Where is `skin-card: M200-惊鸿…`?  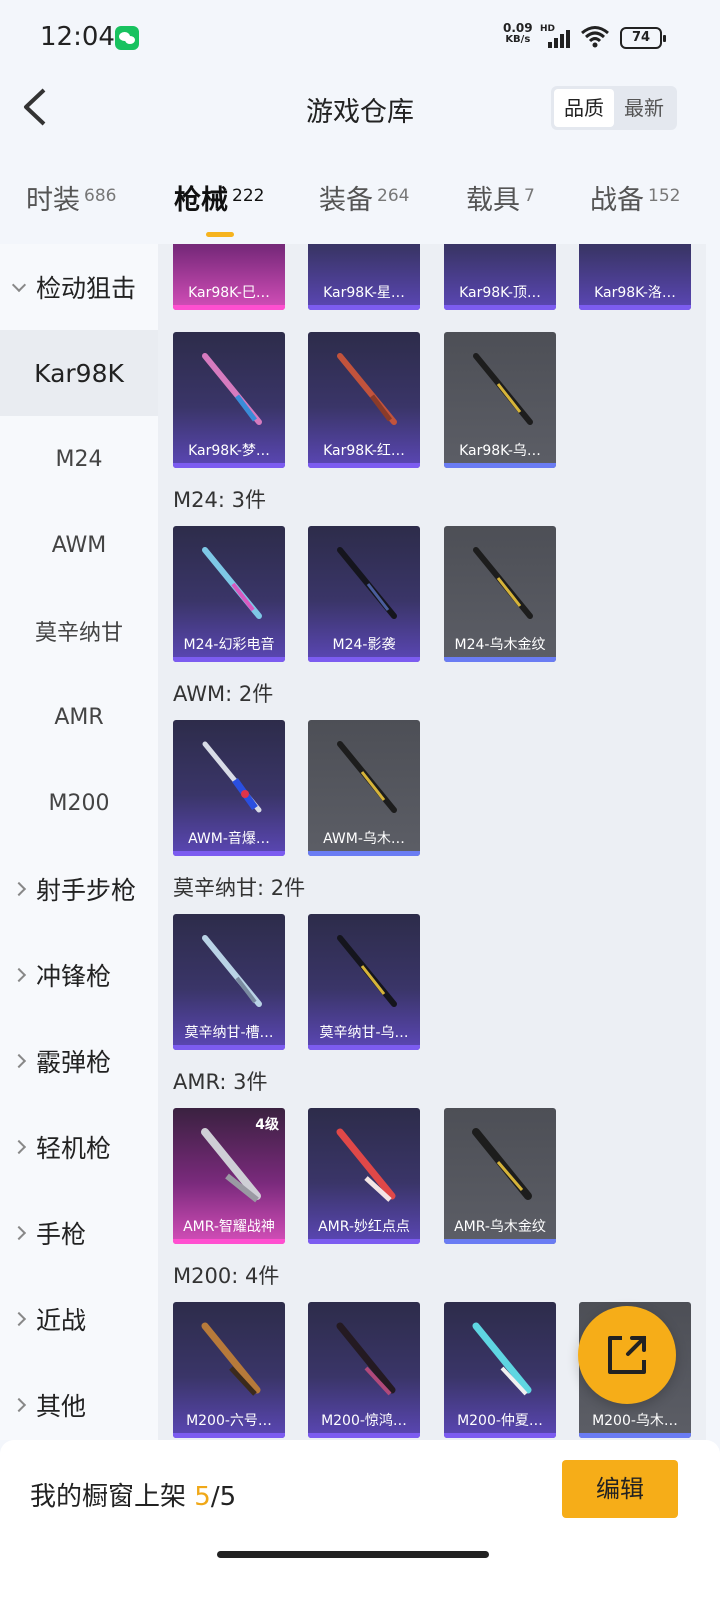
skin-card: M200-惊鸿… is located at coordinates (364, 1370).